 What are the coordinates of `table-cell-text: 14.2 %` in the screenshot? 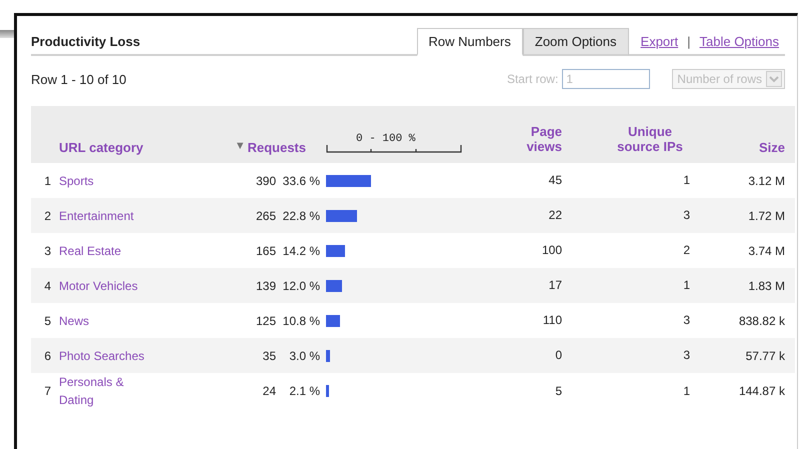 It's located at (301, 251).